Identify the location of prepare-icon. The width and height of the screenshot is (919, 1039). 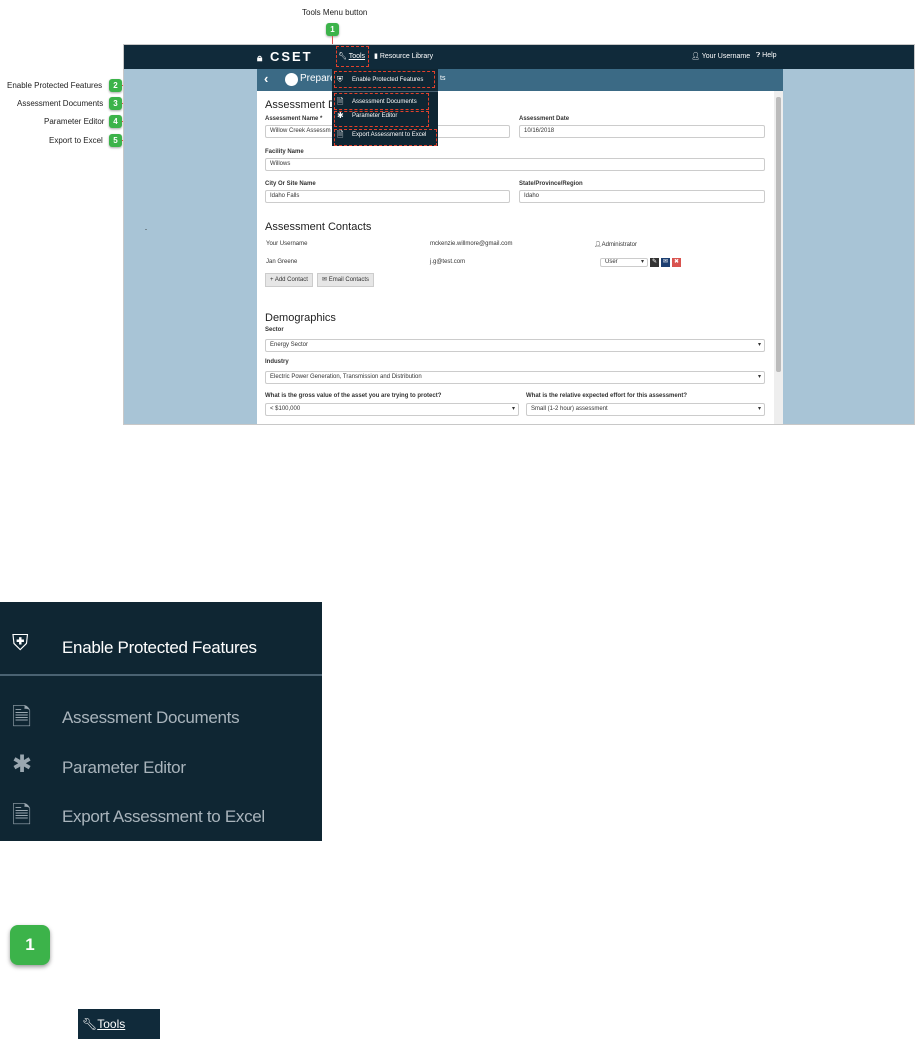
(291, 79).